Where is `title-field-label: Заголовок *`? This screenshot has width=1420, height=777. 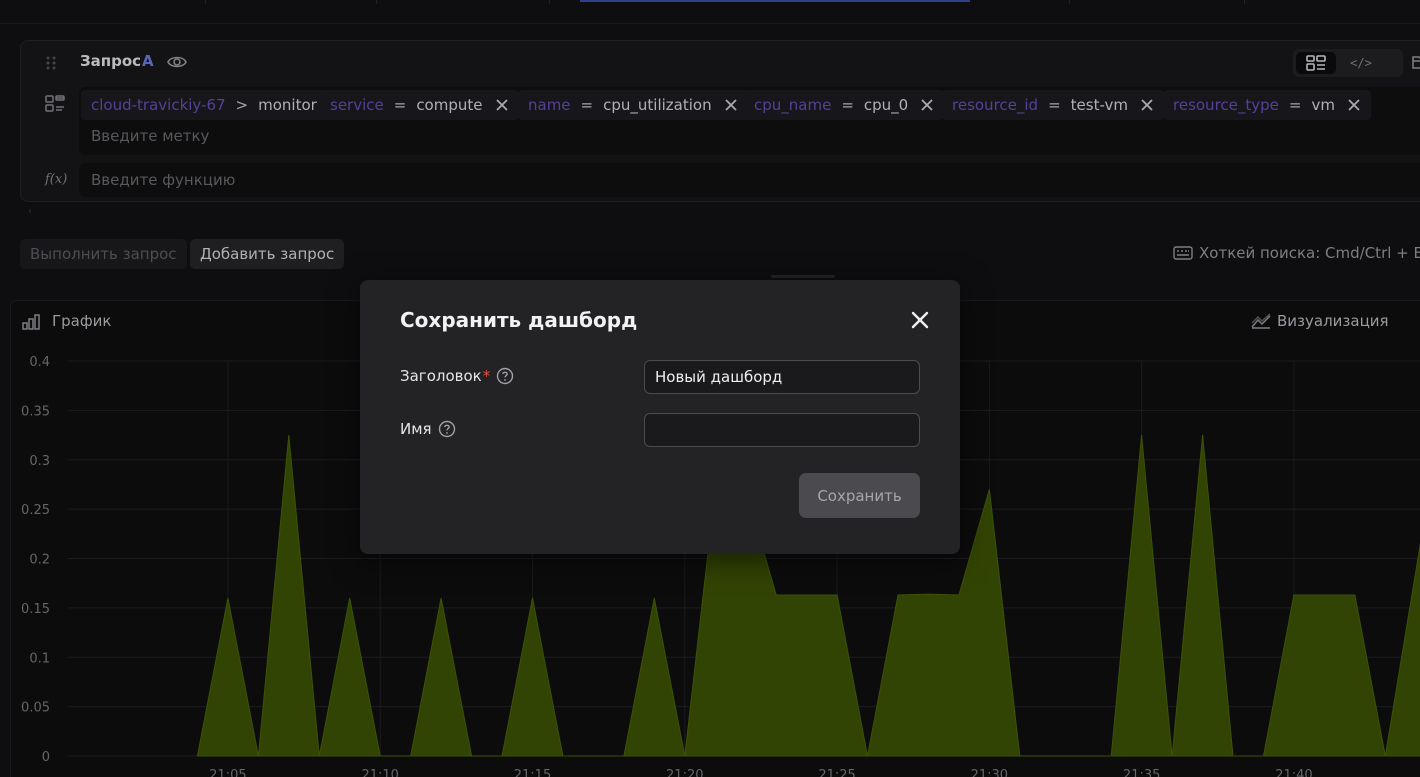
title-field-label: Заголовок * is located at coordinates (457, 376).